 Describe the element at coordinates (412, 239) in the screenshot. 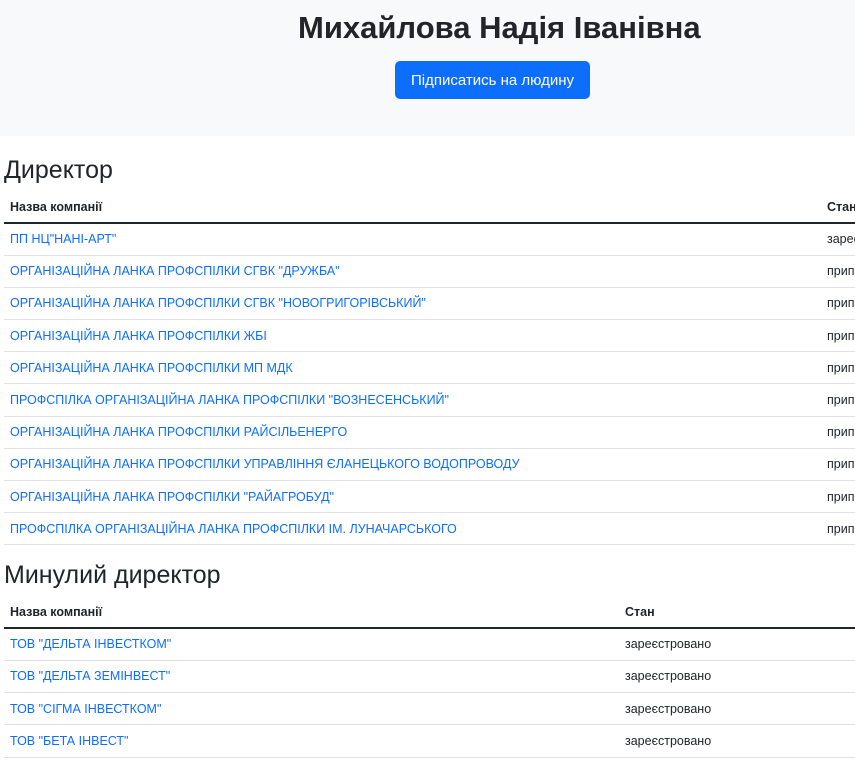

I see `company-cell: ПП НЦ"НАНІ-АРТ"` at that location.